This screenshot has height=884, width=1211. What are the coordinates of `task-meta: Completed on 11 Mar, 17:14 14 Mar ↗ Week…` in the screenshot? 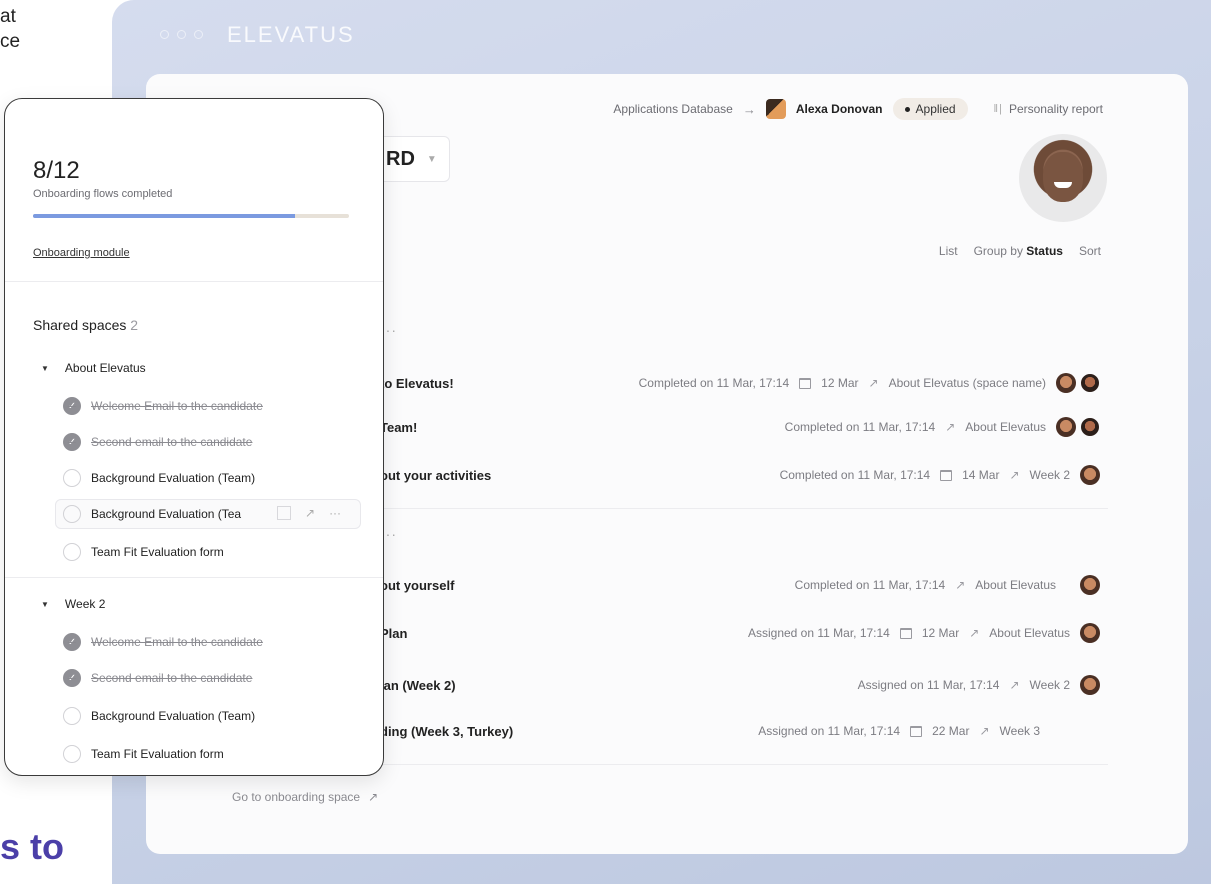 It's located at (940, 475).